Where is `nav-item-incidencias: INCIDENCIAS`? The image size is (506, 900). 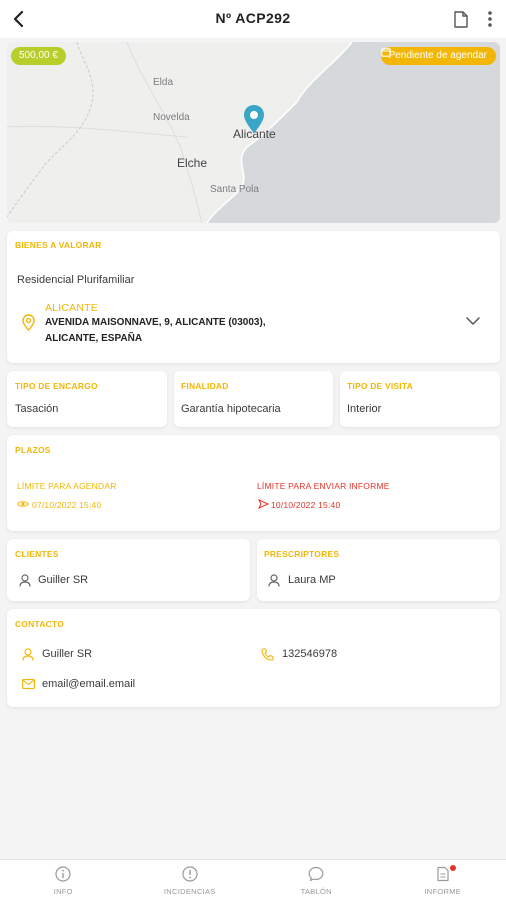
nav-item-incidencias: INCIDENCIAS is located at coordinates (190, 880).